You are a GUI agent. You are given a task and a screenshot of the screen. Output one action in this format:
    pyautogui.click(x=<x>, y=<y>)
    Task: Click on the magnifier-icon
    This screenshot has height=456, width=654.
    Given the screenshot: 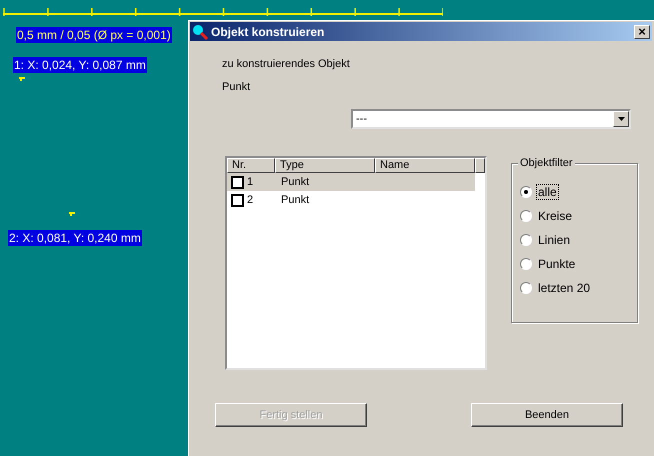 What is the action you would take?
    pyautogui.click(x=200, y=32)
    